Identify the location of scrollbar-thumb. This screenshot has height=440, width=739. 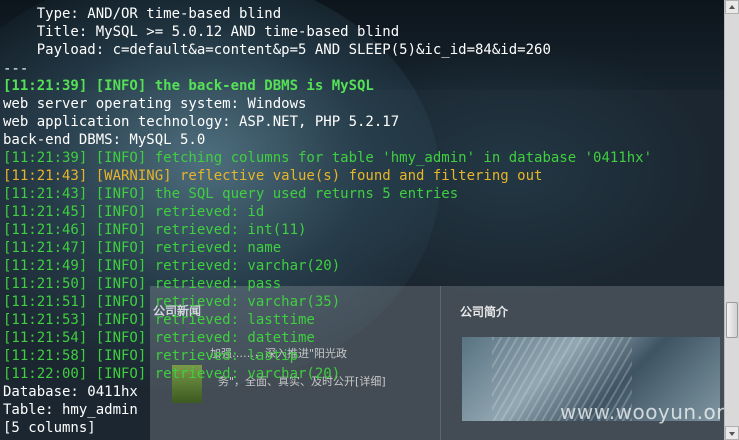
(732, 320).